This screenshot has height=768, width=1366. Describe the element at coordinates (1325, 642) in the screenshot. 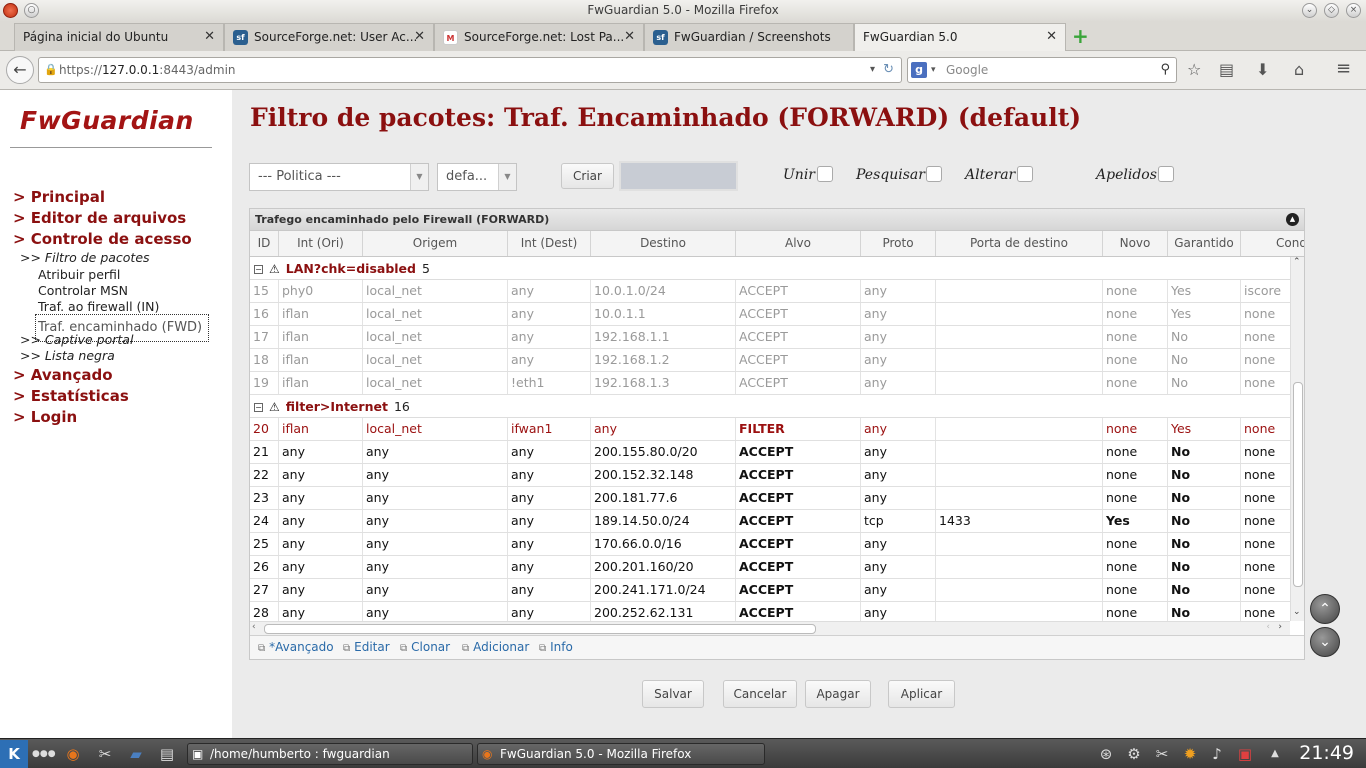

I see `scroll-bottom-button: ⌄` at that location.